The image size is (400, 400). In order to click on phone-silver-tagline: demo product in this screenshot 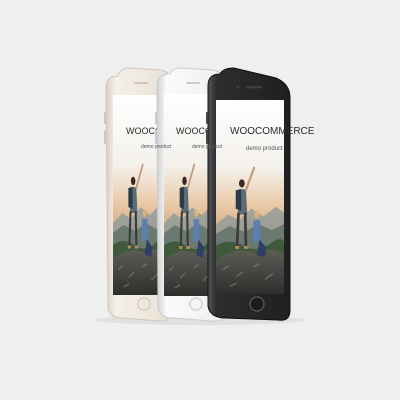, I will do `click(207, 147)`.